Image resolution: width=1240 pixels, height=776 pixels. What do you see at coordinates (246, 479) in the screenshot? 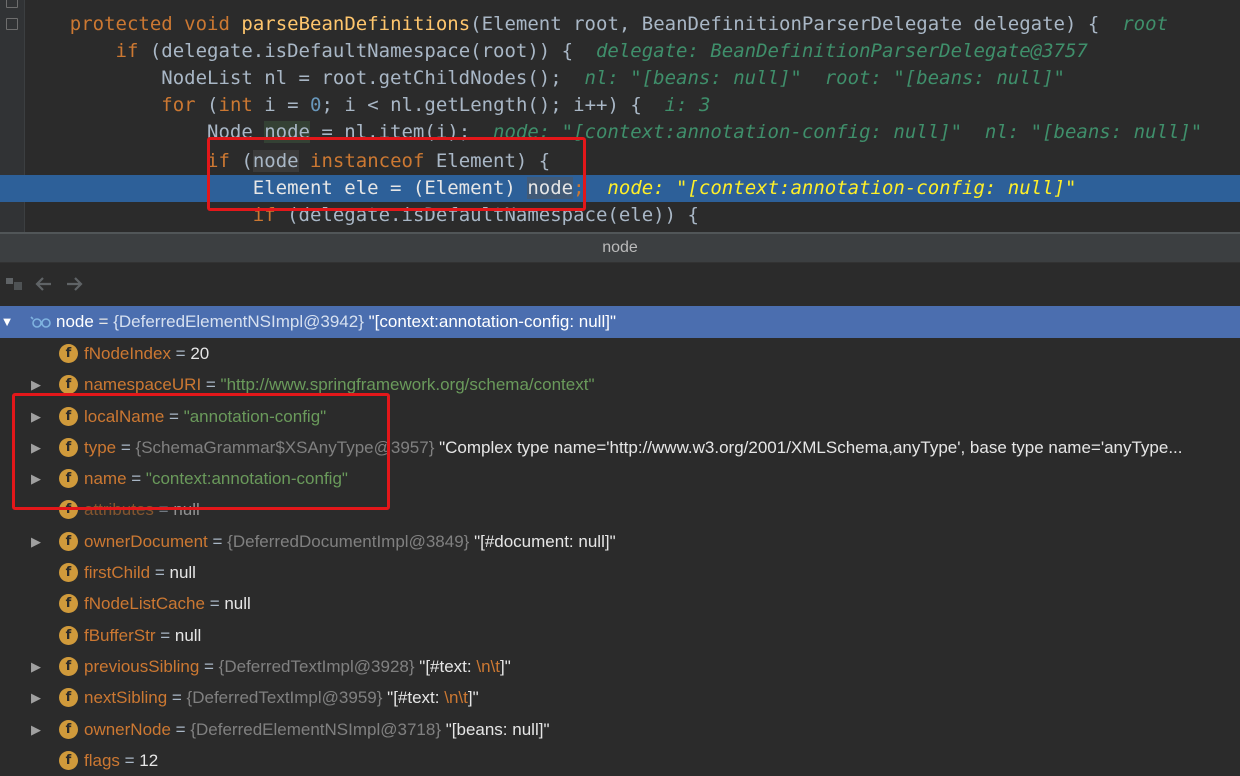
I see `field-string-value: "context:annotation-config"` at bounding box center [246, 479].